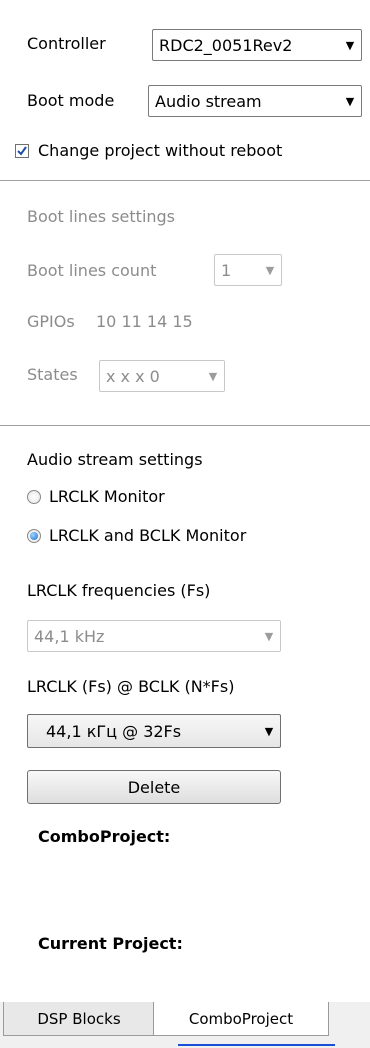 Image resolution: width=370 pixels, height=1048 pixels. I want to click on gpios-values: 10 11 14 15, so click(144, 321).